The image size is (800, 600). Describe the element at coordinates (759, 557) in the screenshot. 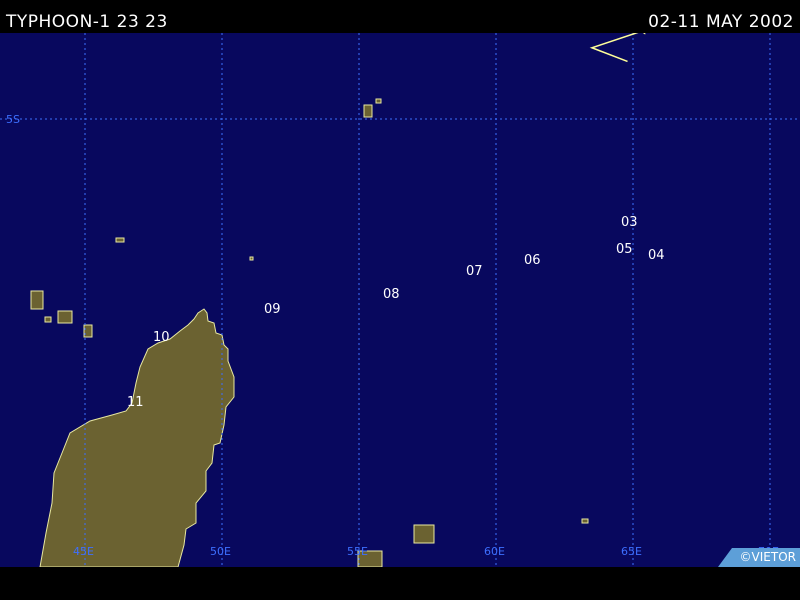

I see `copyright-badge: ©VIETOR` at that location.